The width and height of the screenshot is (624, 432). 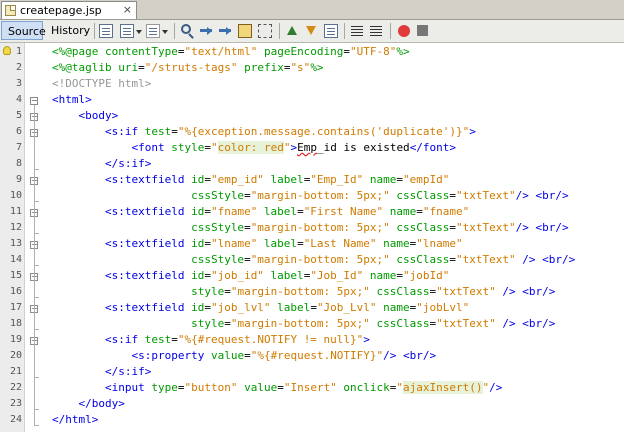 What do you see at coordinates (312, 116) in the screenshot?
I see `code-line: 5 <body>` at bounding box center [312, 116].